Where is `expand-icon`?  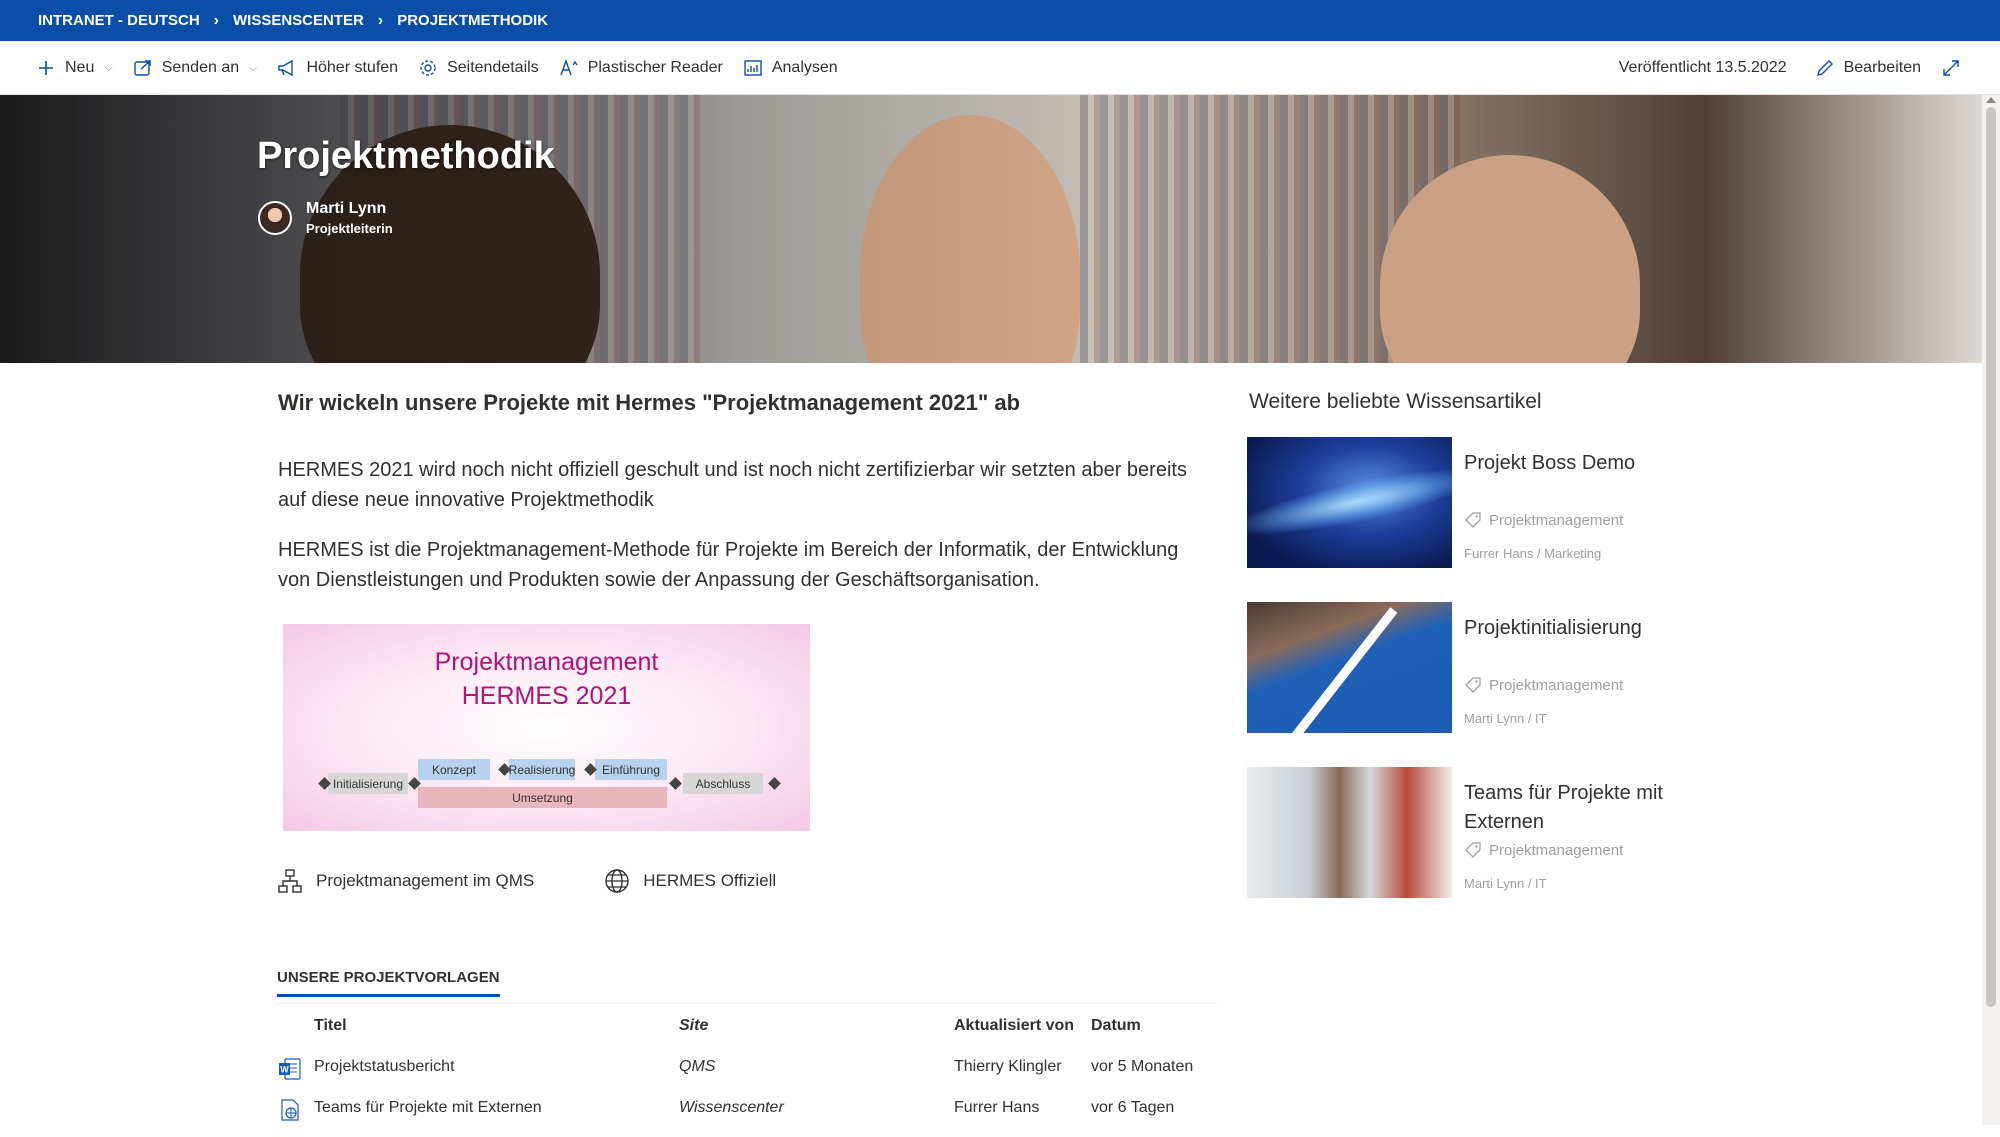 expand-icon is located at coordinates (1951, 68).